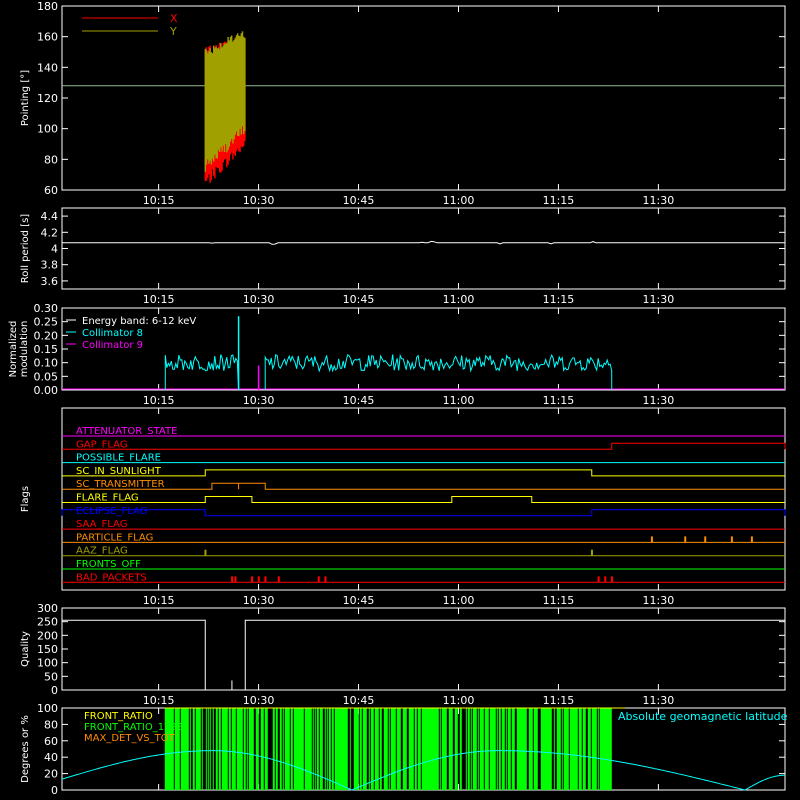 This screenshot has height=800, width=800. Describe the element at coordinates (388, 749) in the screenshot. I see `front-ratio-1223-bars` at that location.